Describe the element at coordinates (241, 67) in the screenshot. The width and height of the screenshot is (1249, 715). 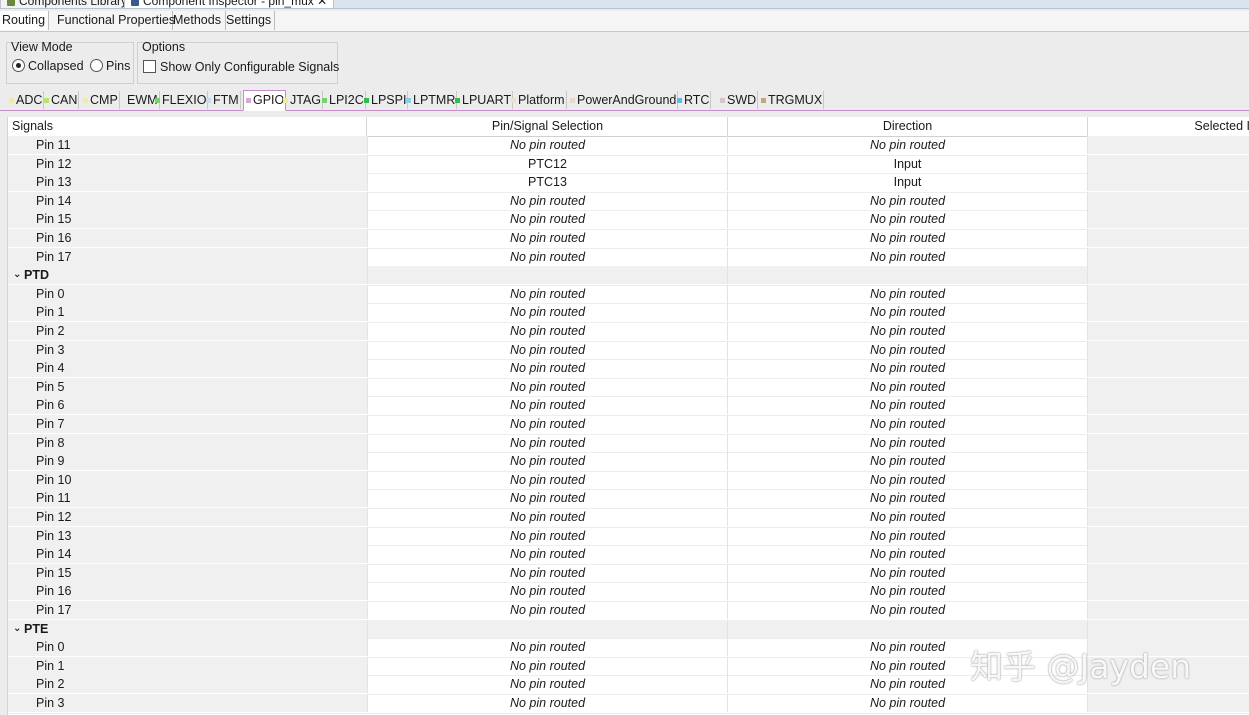
I see `show-only-configurable-checkbox: Show Only Configurable Signals` at that location.